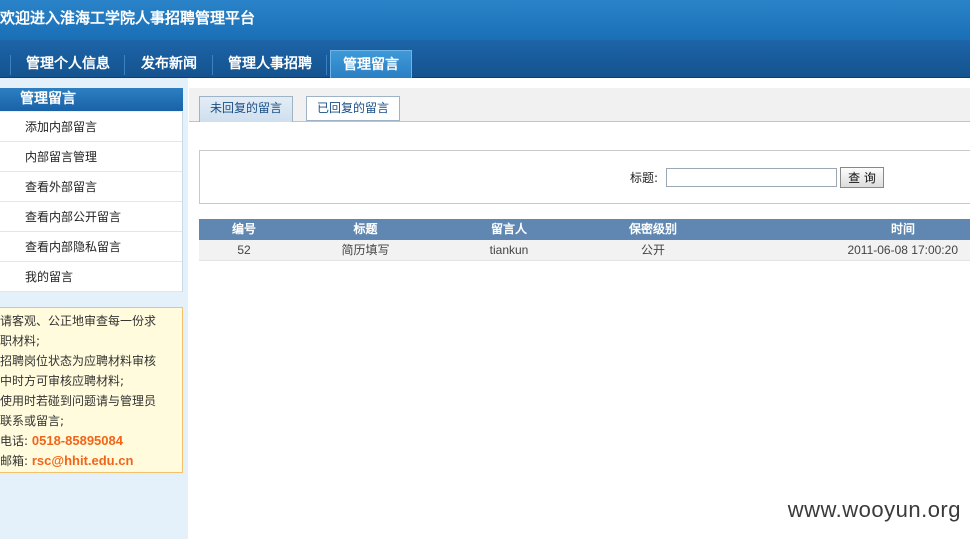 This screenshot has height=539, width=970. Describe the element at coordinates (508, 229) in the screenshot. I see `col-header-author: 留言人` at that location.